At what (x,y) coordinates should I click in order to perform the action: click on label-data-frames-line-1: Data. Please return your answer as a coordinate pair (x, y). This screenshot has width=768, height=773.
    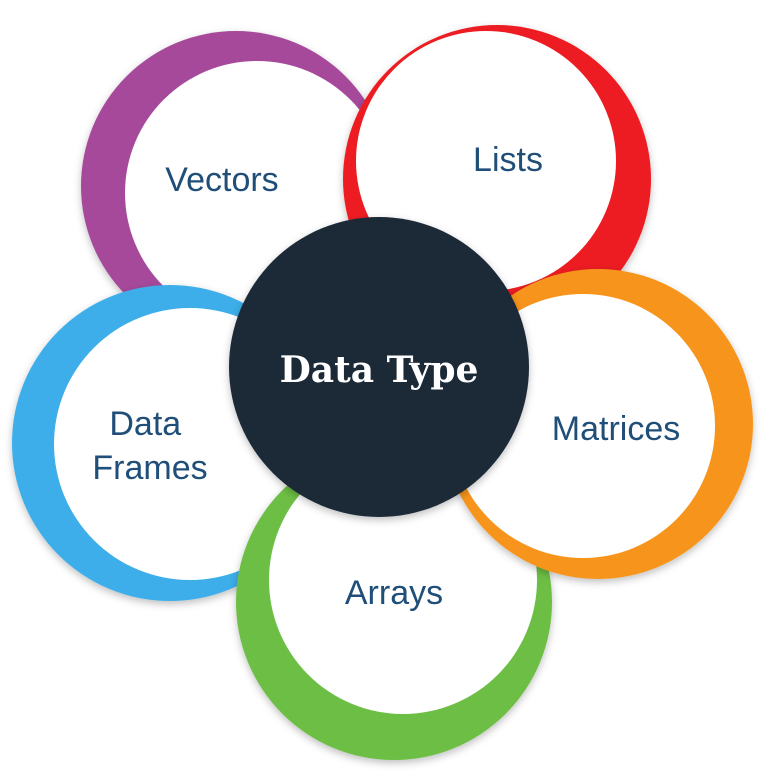
    Looking at the image, I should click on (145, 424).